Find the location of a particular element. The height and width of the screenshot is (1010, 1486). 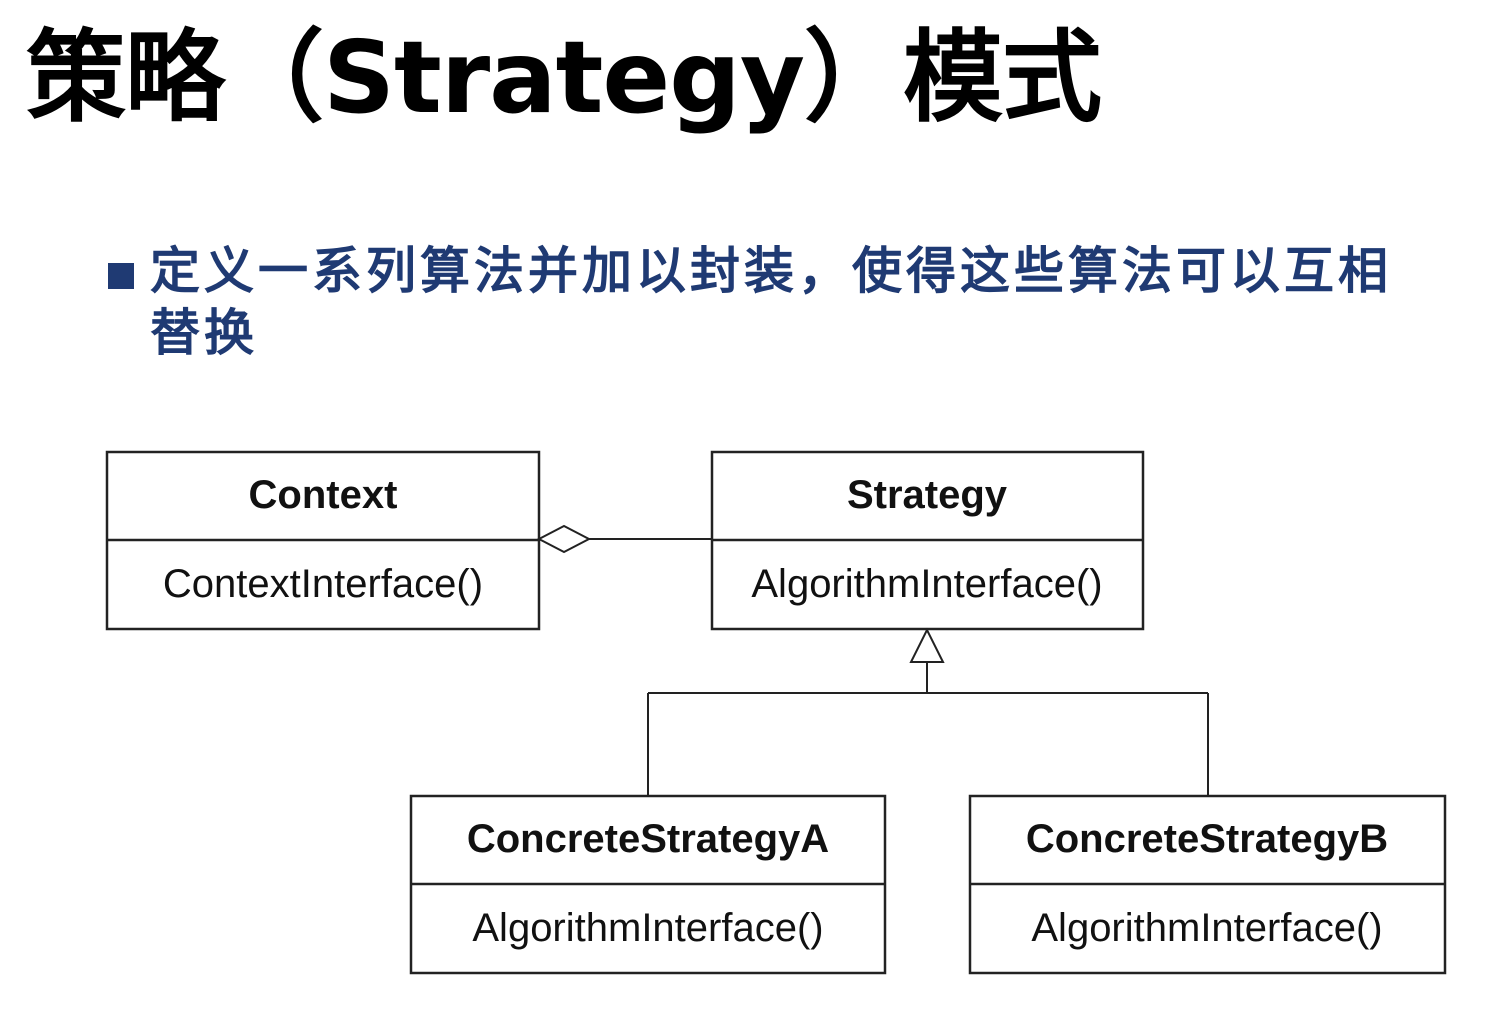

class-context-name: Context is located at coordinates (323, 495).